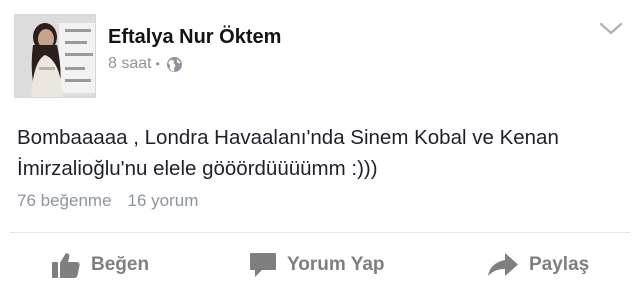 The width and height of the screenshot is (640, 297). I want to click on likes-count: 76 beğenme, so click(64, 201).